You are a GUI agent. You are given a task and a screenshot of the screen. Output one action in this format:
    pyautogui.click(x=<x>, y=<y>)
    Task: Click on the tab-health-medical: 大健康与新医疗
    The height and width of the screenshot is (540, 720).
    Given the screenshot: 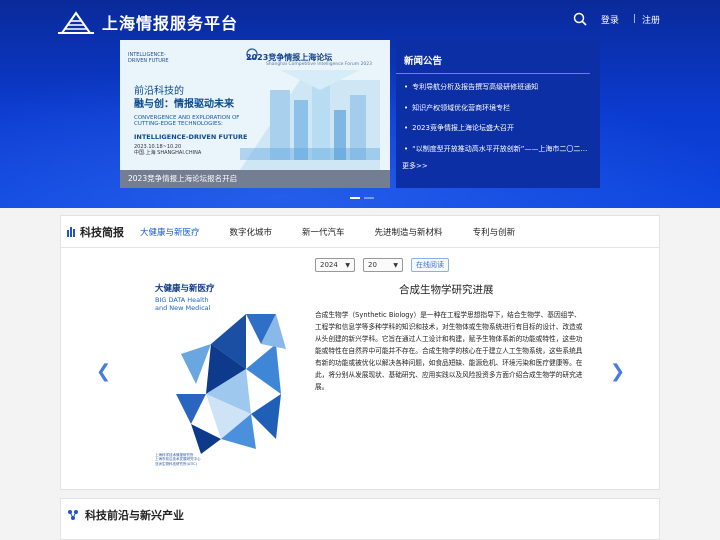 What is the action you would take?
    pyautogui.click(x=170, y=232)
    